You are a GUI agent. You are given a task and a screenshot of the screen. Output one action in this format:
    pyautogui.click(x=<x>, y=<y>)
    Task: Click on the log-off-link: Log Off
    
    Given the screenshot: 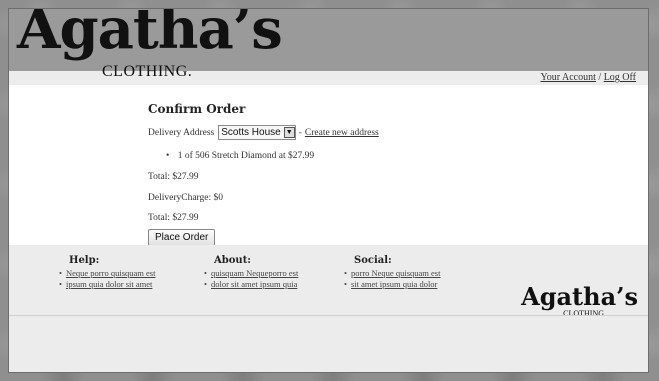 What is the action you would take?
    pyautogui.click(x=620, y=77)
    